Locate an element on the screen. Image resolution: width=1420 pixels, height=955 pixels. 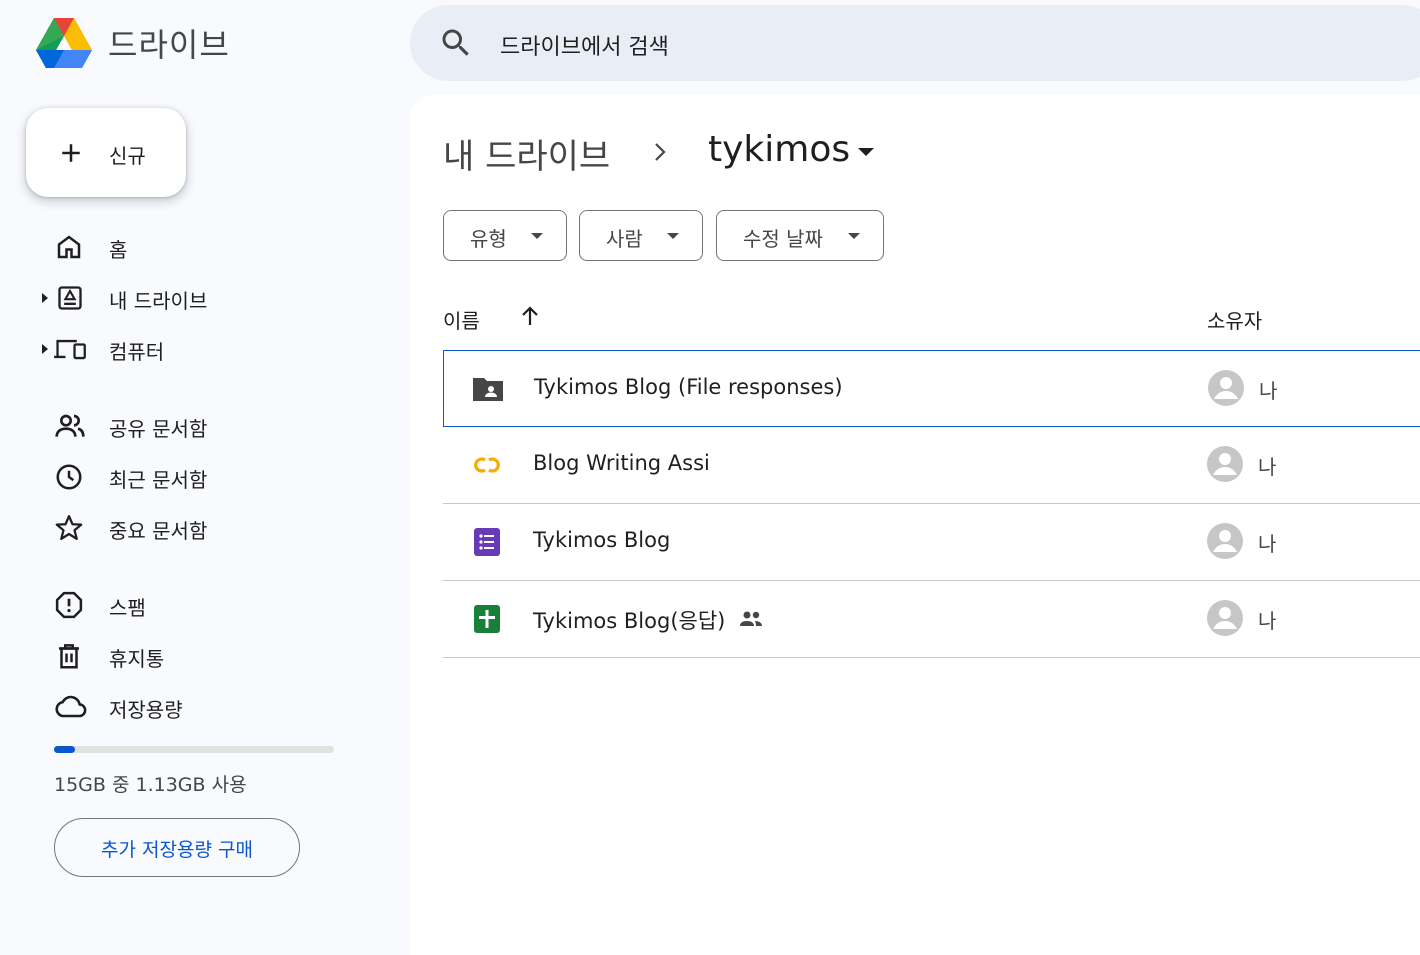
colab-icon is located at coordinates (487, 465).